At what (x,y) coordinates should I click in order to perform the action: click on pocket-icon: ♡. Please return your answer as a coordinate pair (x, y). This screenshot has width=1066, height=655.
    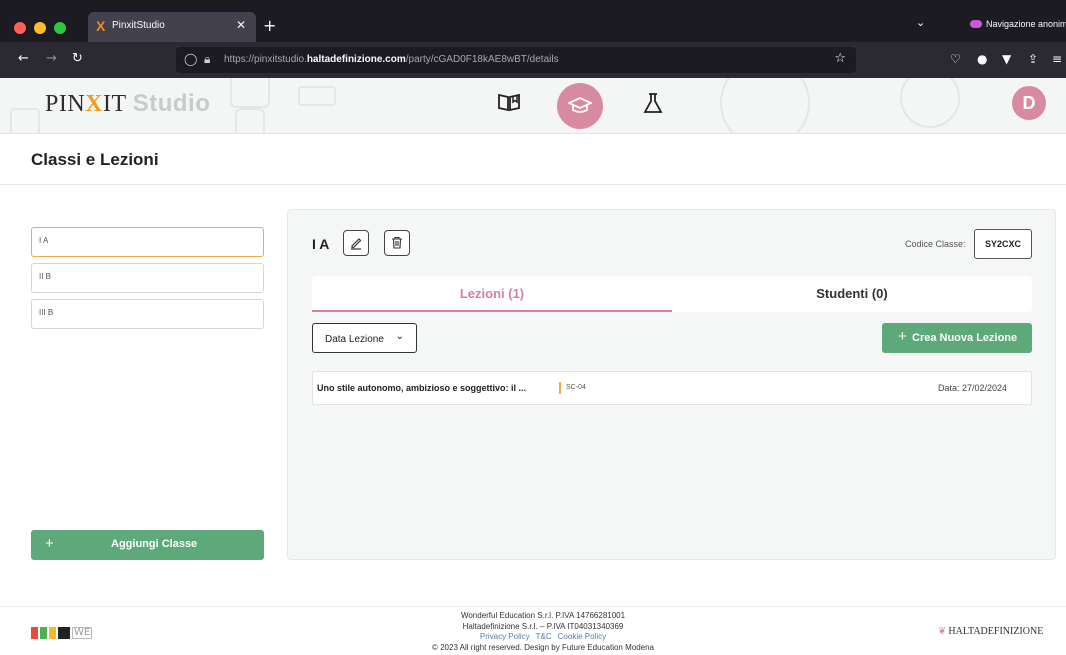
    Looking at the image, I should click on (955, 59).